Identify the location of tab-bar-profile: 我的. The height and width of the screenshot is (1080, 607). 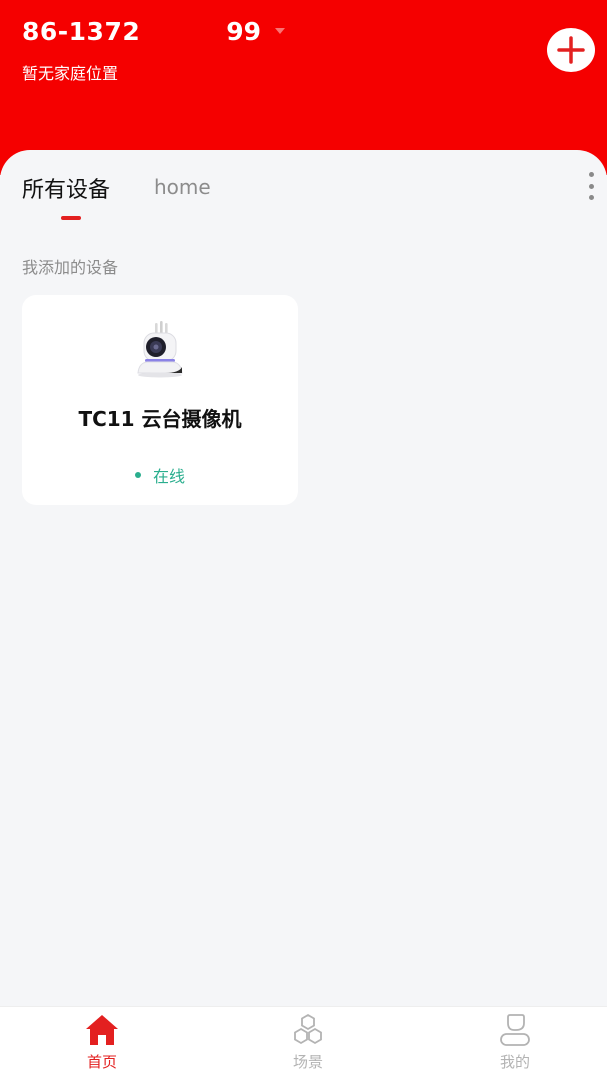
(515, 1043).